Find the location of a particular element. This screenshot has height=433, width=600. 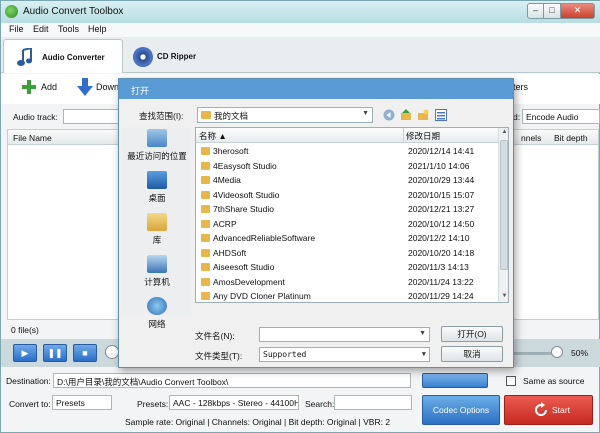

file-list-row: 4Media 2020/10/29 13:44 is located at coordinates (347, 180).